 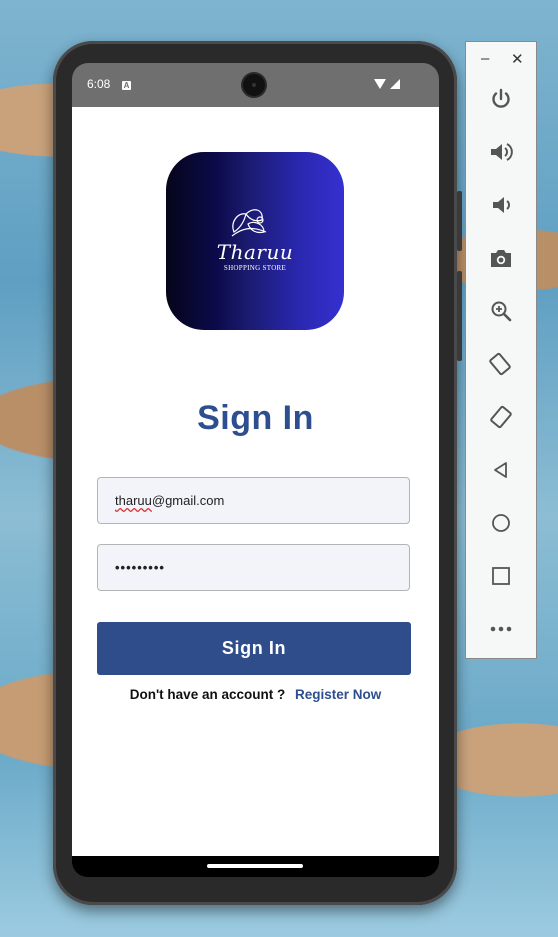 What do you see at coordinates (338, 694) in the screenshot?
I see `register-now-link: Register Now` at bounding box center [338, 694].